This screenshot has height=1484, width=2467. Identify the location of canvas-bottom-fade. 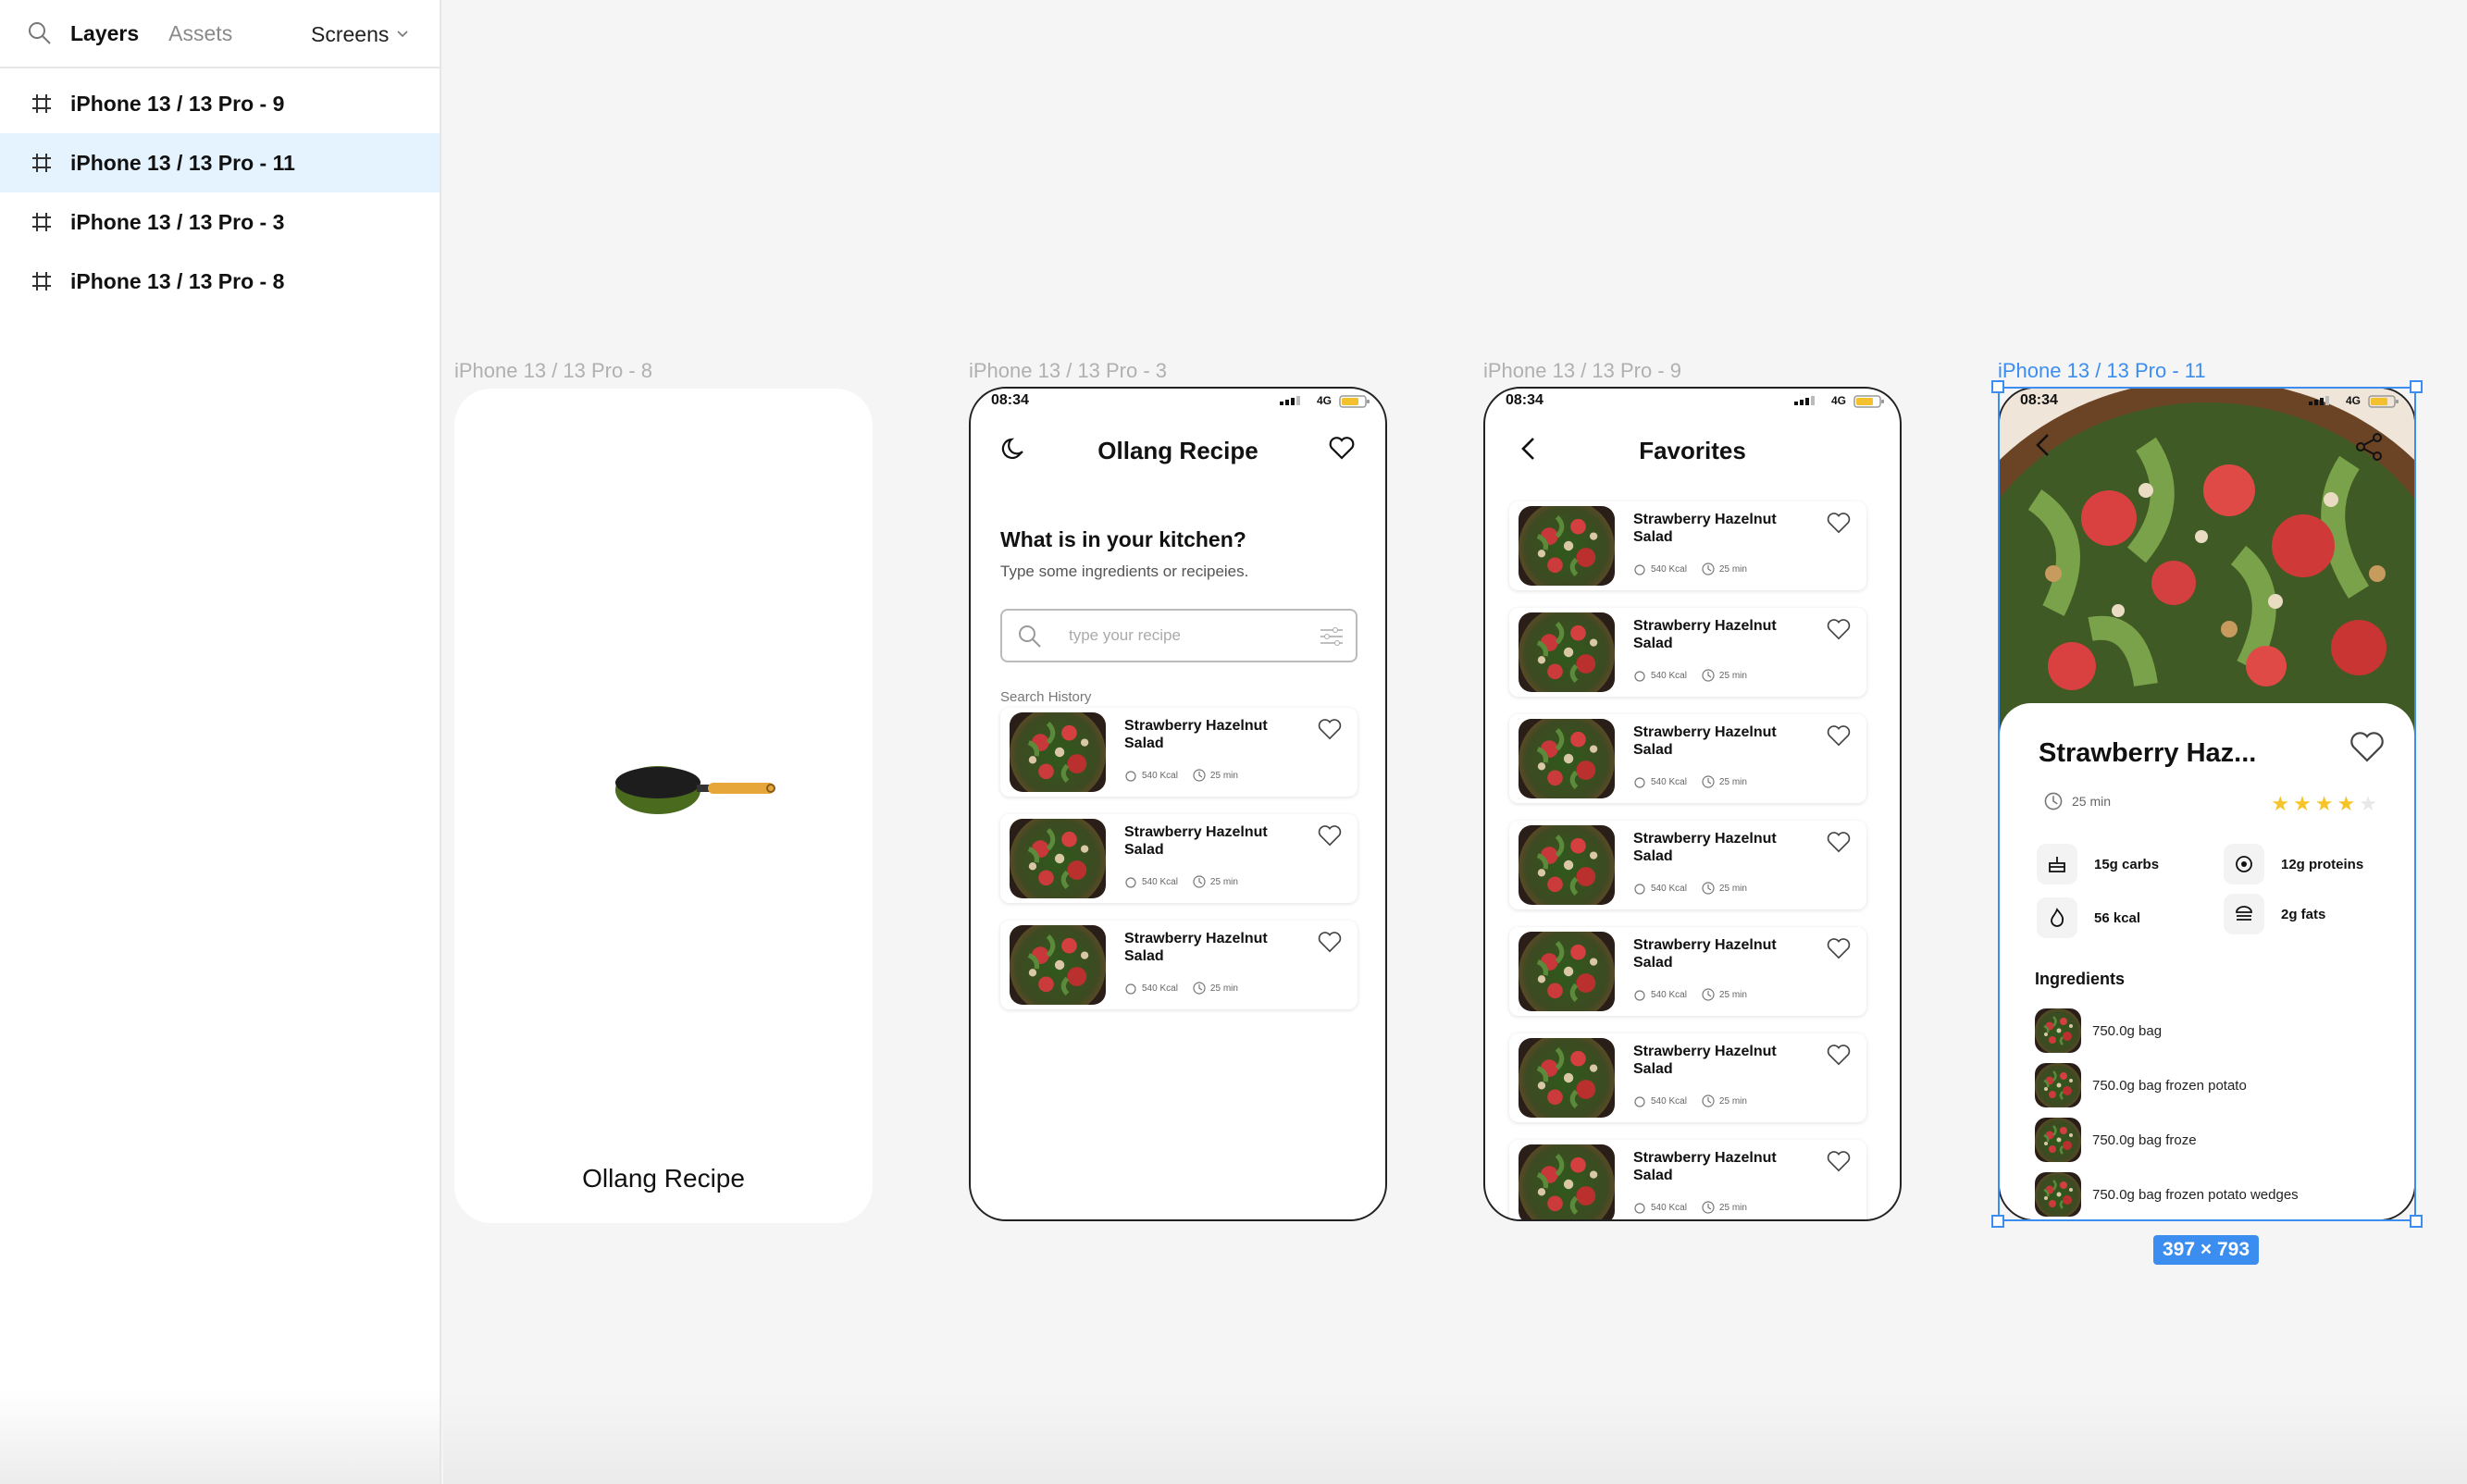
(1455, 1437).